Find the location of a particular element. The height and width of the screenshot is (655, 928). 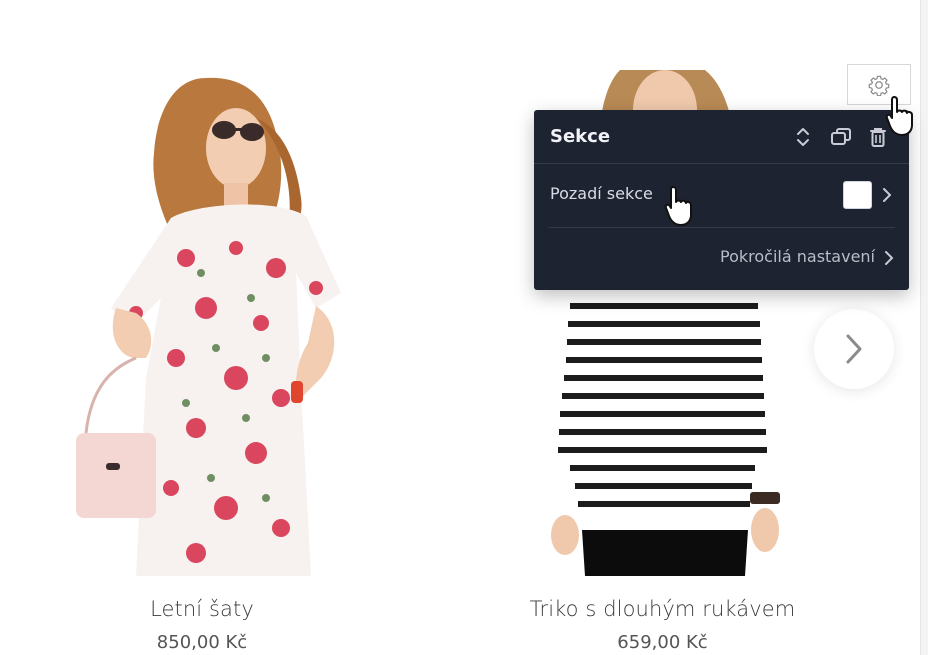

product-name: Triko s dlouhým rukávem is located at coordinates (662, 609).